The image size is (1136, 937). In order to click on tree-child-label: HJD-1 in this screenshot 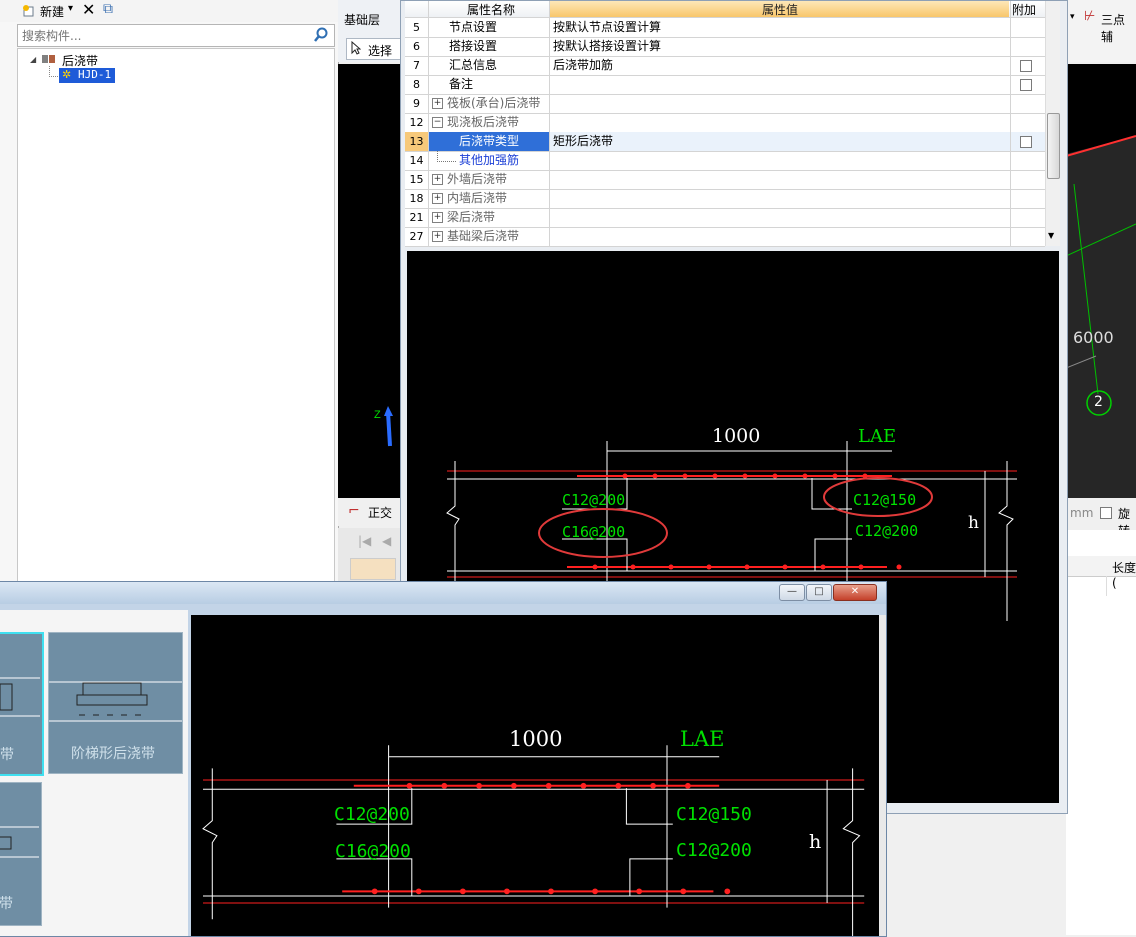, I will do `click(95, 74)`.